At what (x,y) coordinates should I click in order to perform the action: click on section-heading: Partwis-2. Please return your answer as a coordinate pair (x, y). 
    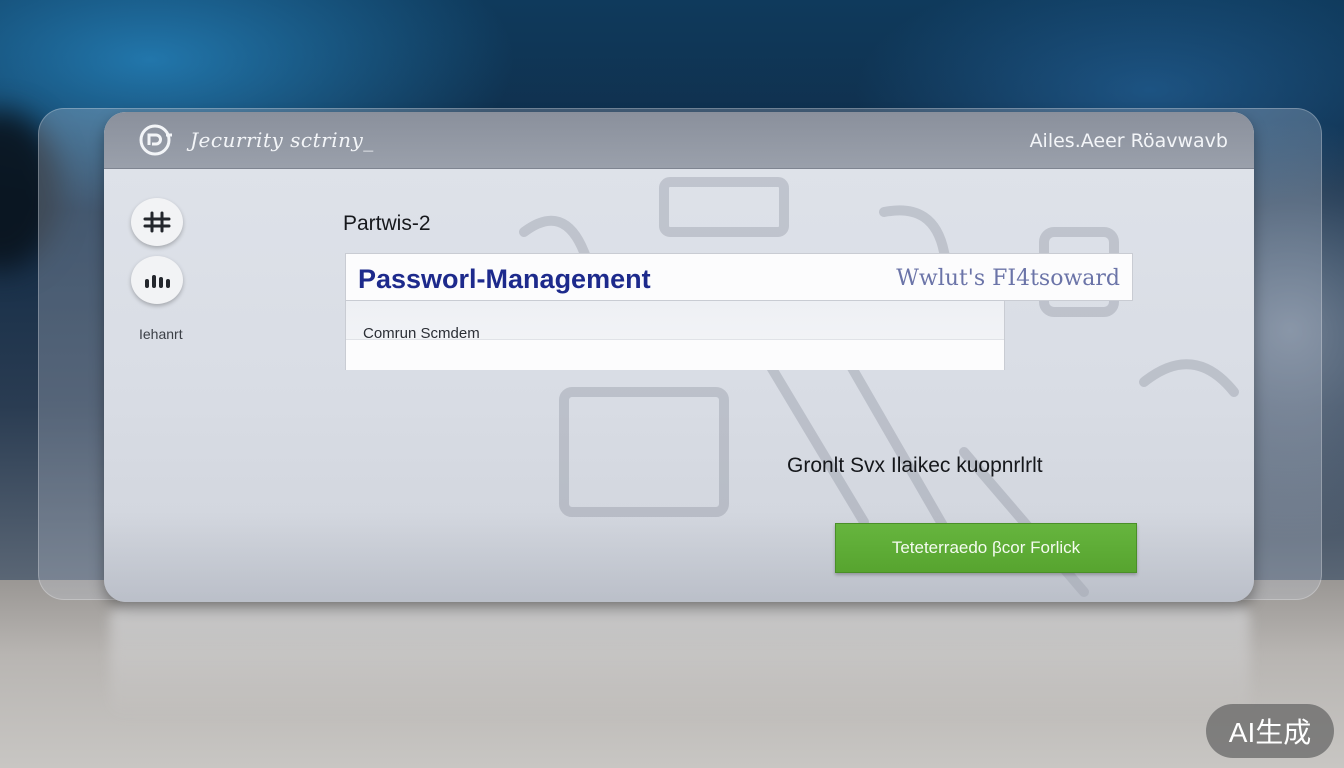
    Looking at the image, I should click on (387, 223).